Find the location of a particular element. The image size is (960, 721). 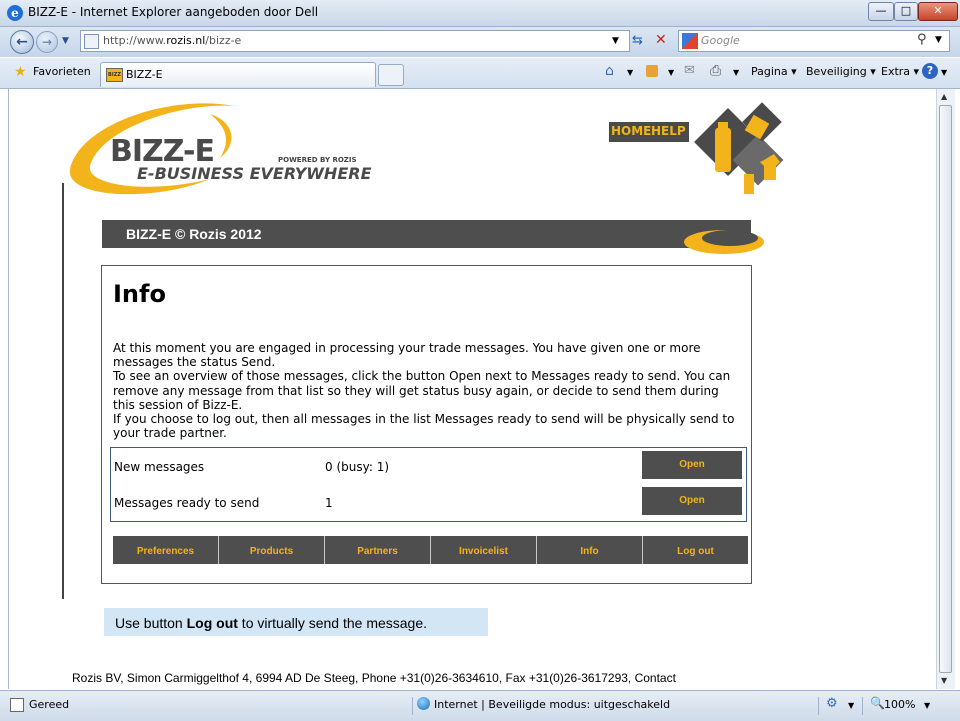

internet-zone-icon is located at coordinates (423, 703).